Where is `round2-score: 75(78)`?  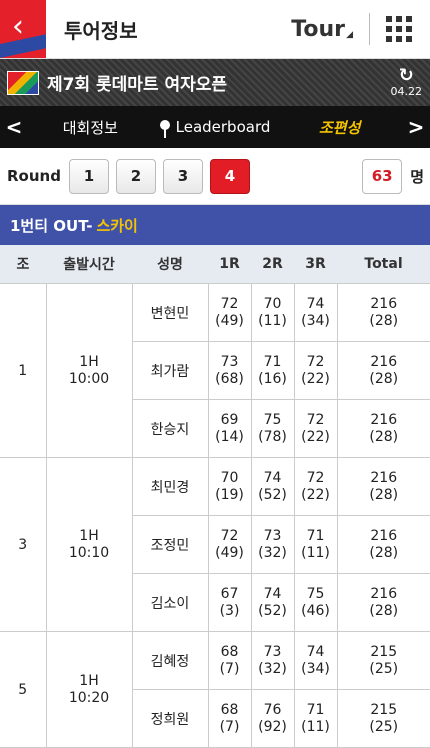
round2-score: 75(78) is located at coordinates (272, 429).